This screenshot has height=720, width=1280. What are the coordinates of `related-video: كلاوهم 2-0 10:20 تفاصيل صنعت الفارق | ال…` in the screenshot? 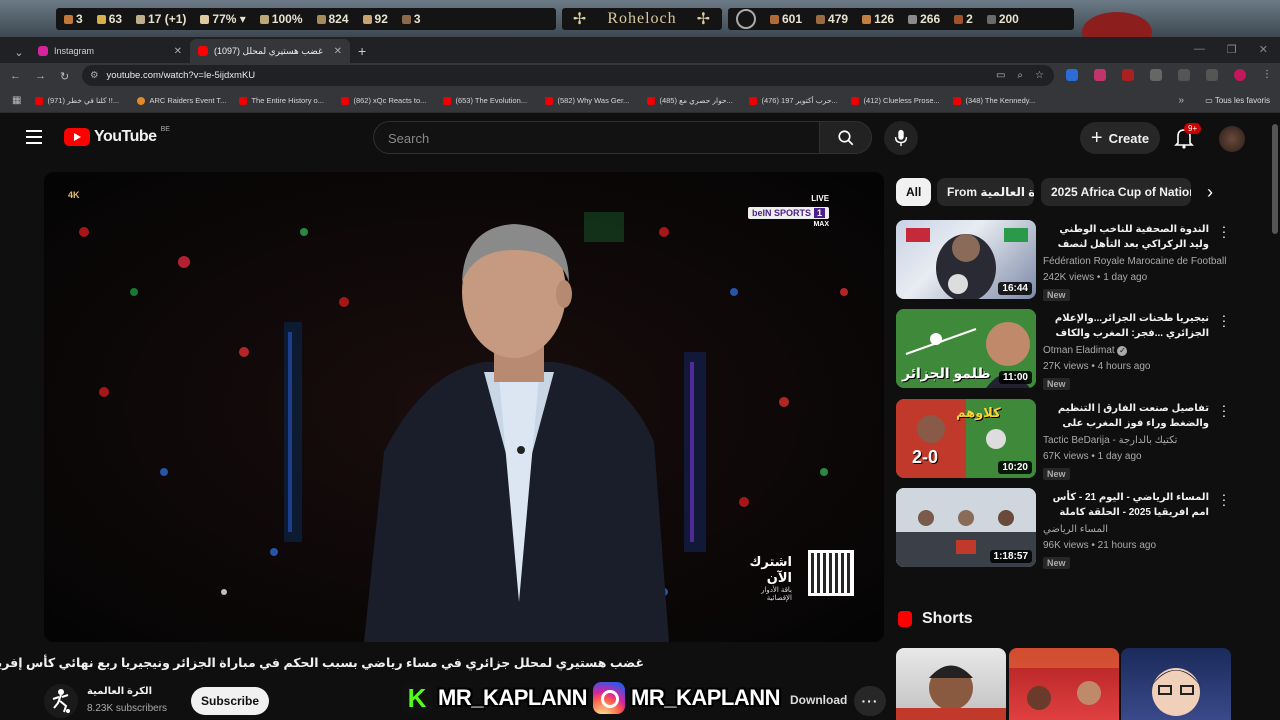 It's located at (1063, 439).